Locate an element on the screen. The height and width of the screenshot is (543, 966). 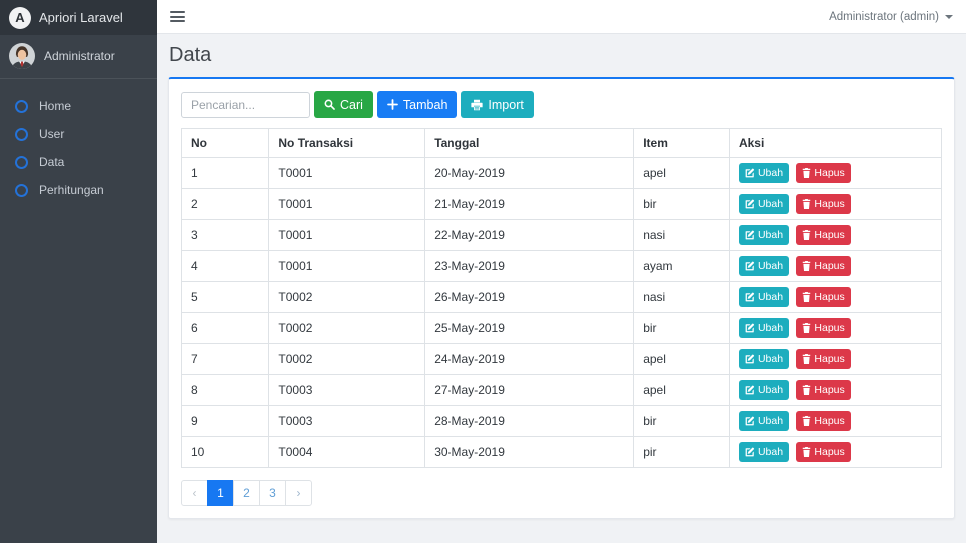
printer-icon is located at coordinates (477, 104).